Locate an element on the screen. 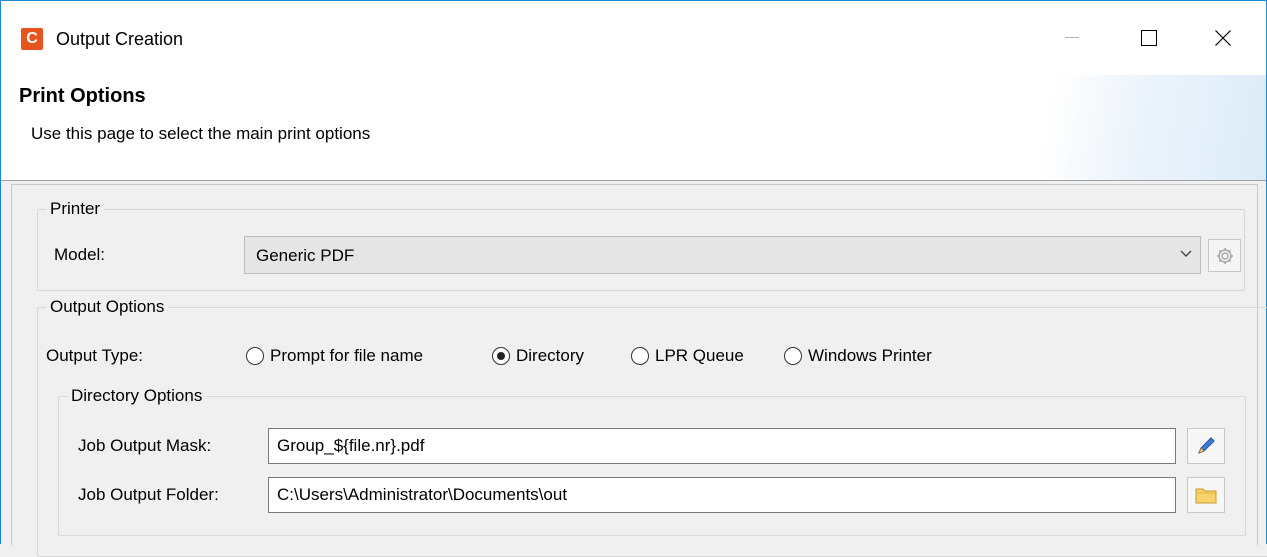  gear-icon is located at coordinates (1224, 255).